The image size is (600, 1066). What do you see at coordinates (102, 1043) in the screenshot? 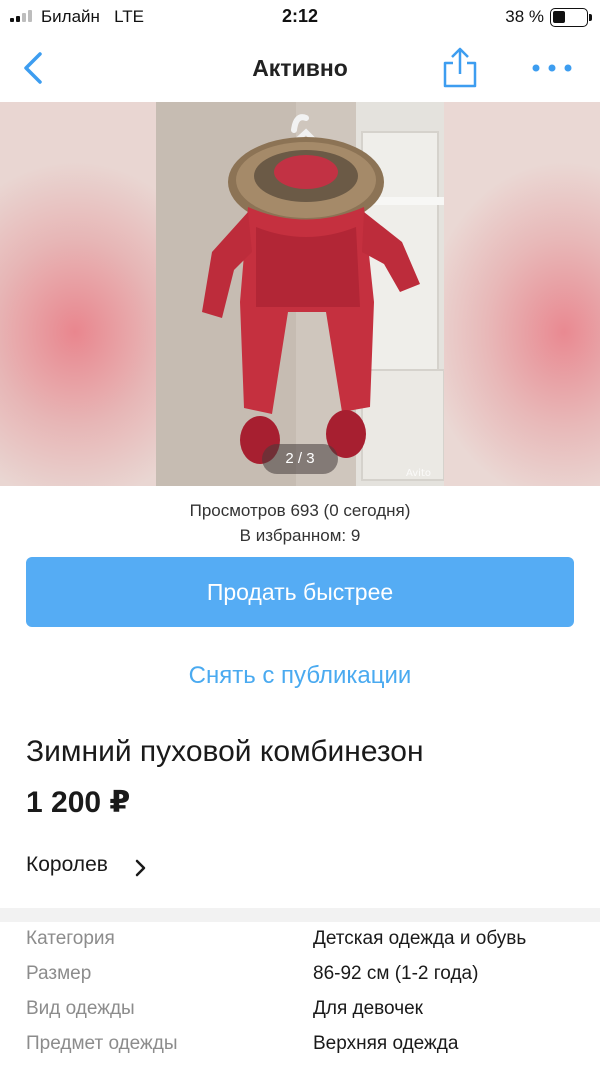
I see `param-label: Предмет одежды` at bounding box center [102, 1043].